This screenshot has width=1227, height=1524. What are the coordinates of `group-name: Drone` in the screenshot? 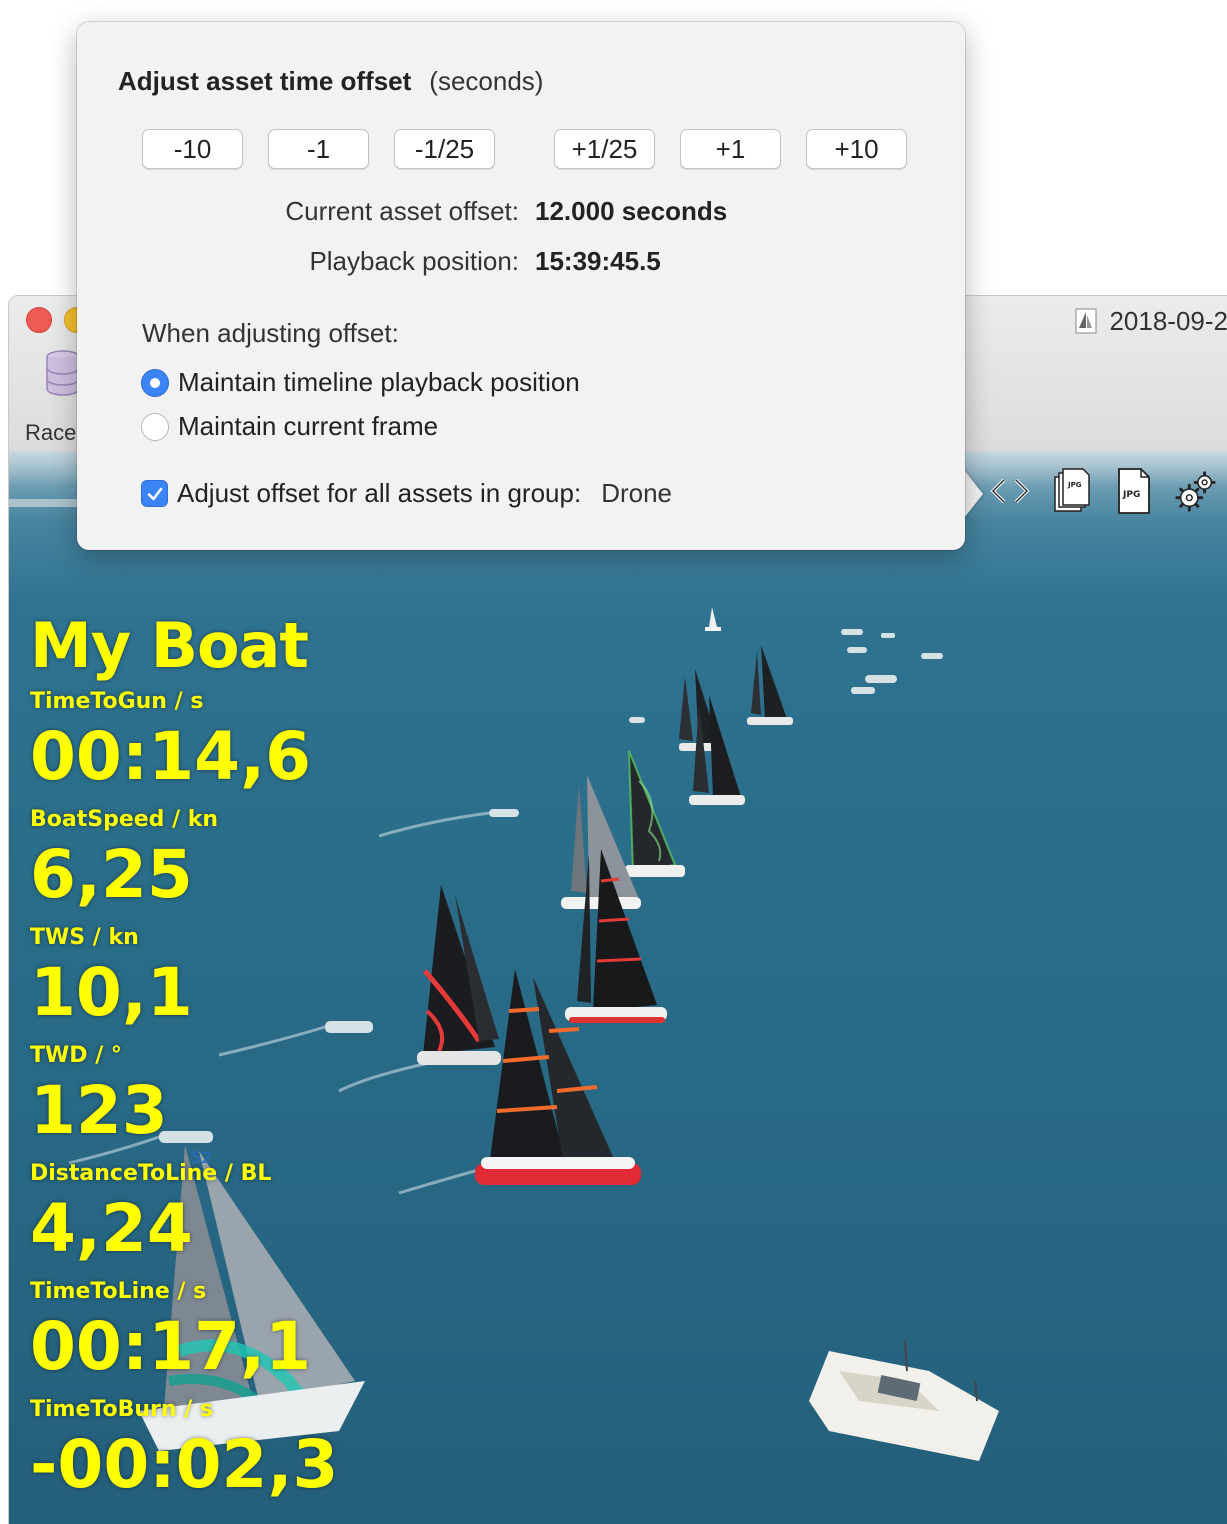 It's located at (637, 493).